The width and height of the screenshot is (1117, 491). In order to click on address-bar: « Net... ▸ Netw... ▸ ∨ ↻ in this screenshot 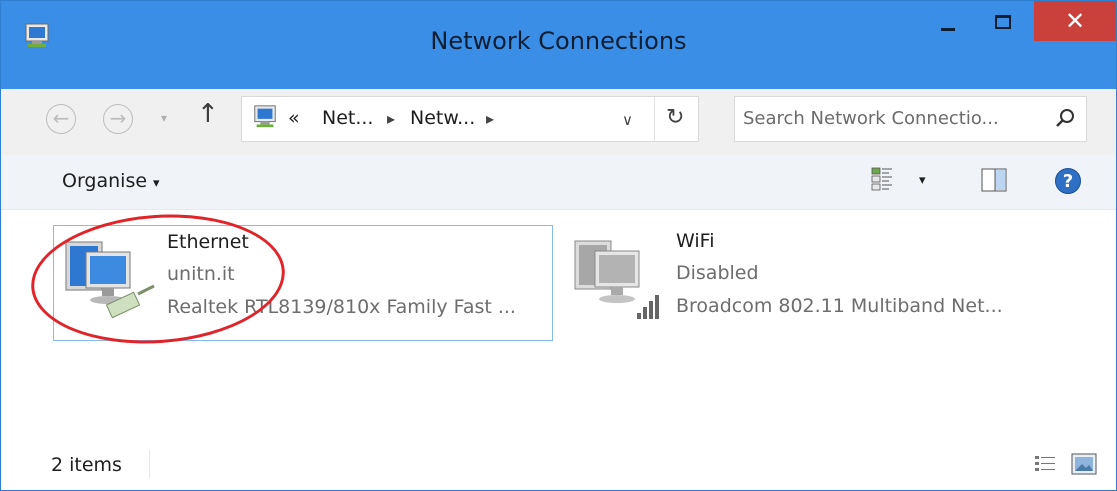, I will do `click(470, 119)`.